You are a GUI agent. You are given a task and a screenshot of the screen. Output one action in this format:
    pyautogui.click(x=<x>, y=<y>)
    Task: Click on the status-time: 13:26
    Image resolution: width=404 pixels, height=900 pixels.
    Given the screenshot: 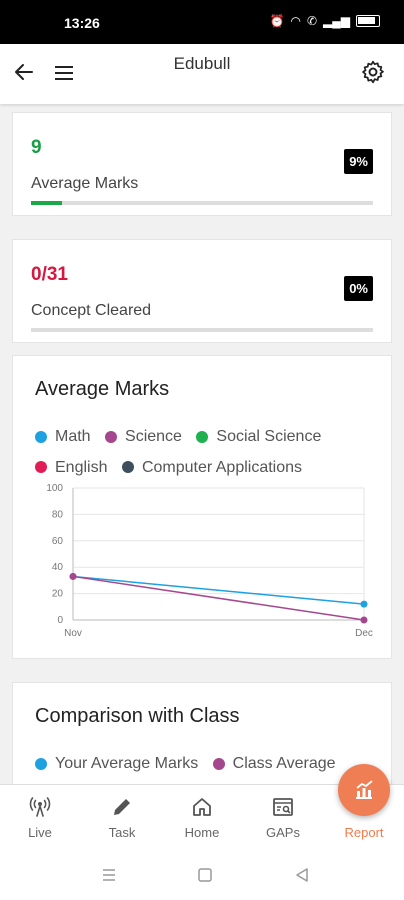 What is the action you would take?
    pyautogui.click(x=82, y=23)
    